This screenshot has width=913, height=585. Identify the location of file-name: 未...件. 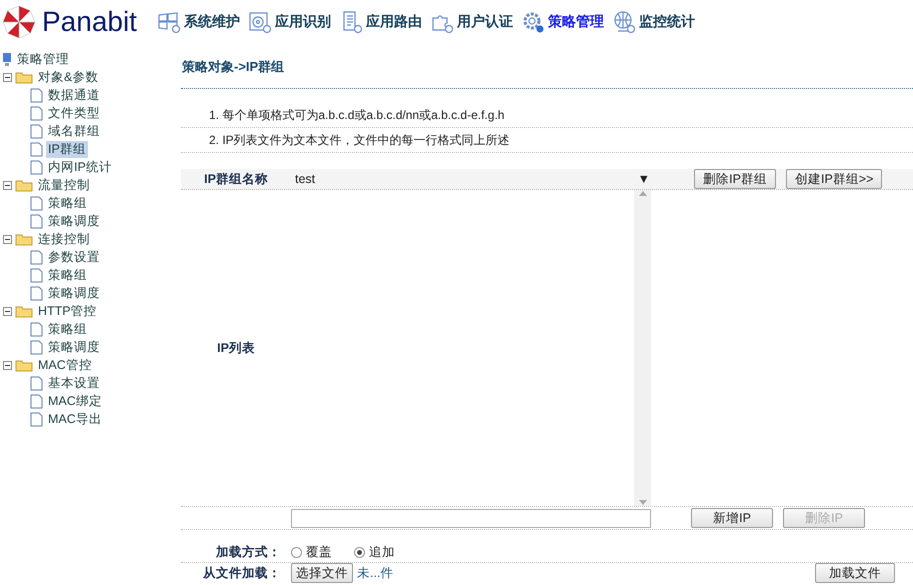
(375, 573).